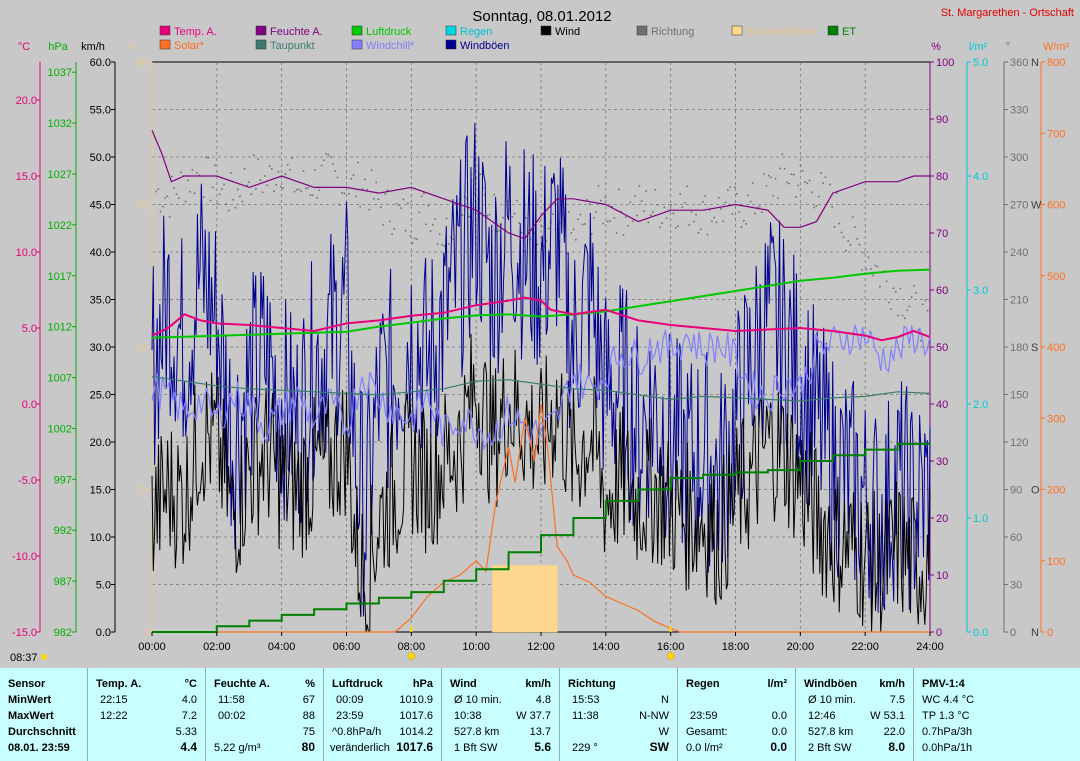 The image size is (1080, 761). Describe the element at coordinates (114, 700) in the screenshot. I see `temp-min-time: 22:15` at that location.